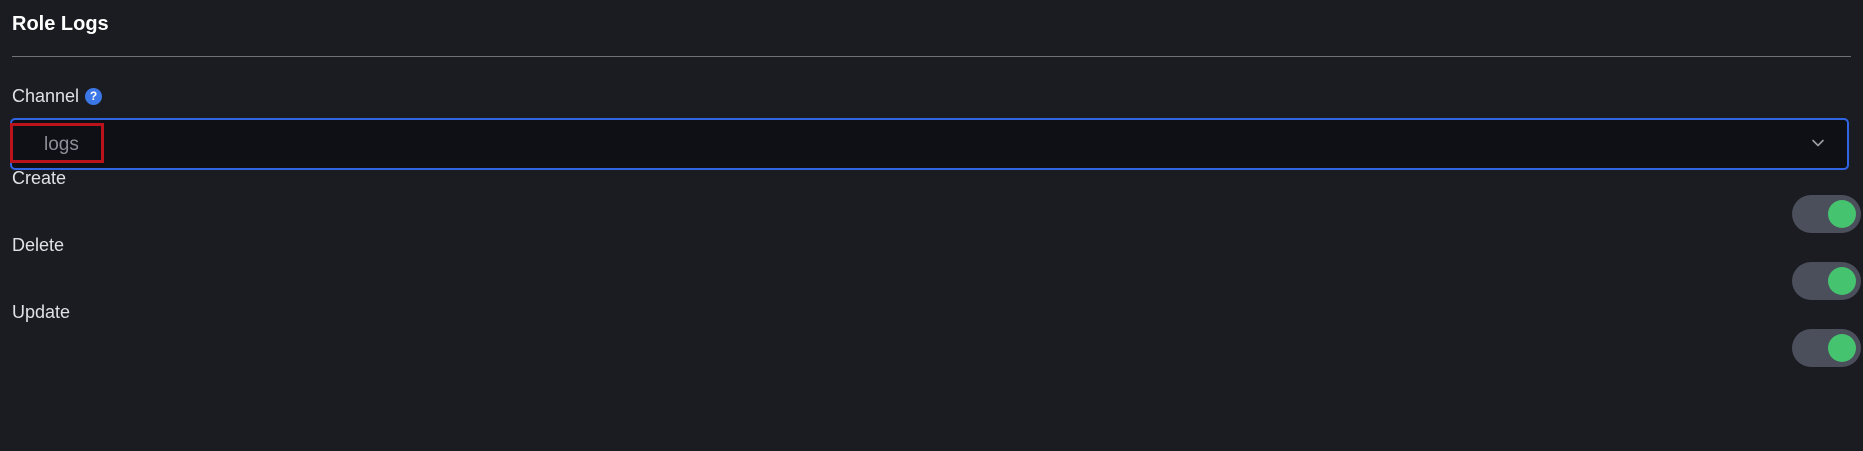  Describe the element at coordinates (1826, 348) in the screenshot. I see `update-toggle` at that location.